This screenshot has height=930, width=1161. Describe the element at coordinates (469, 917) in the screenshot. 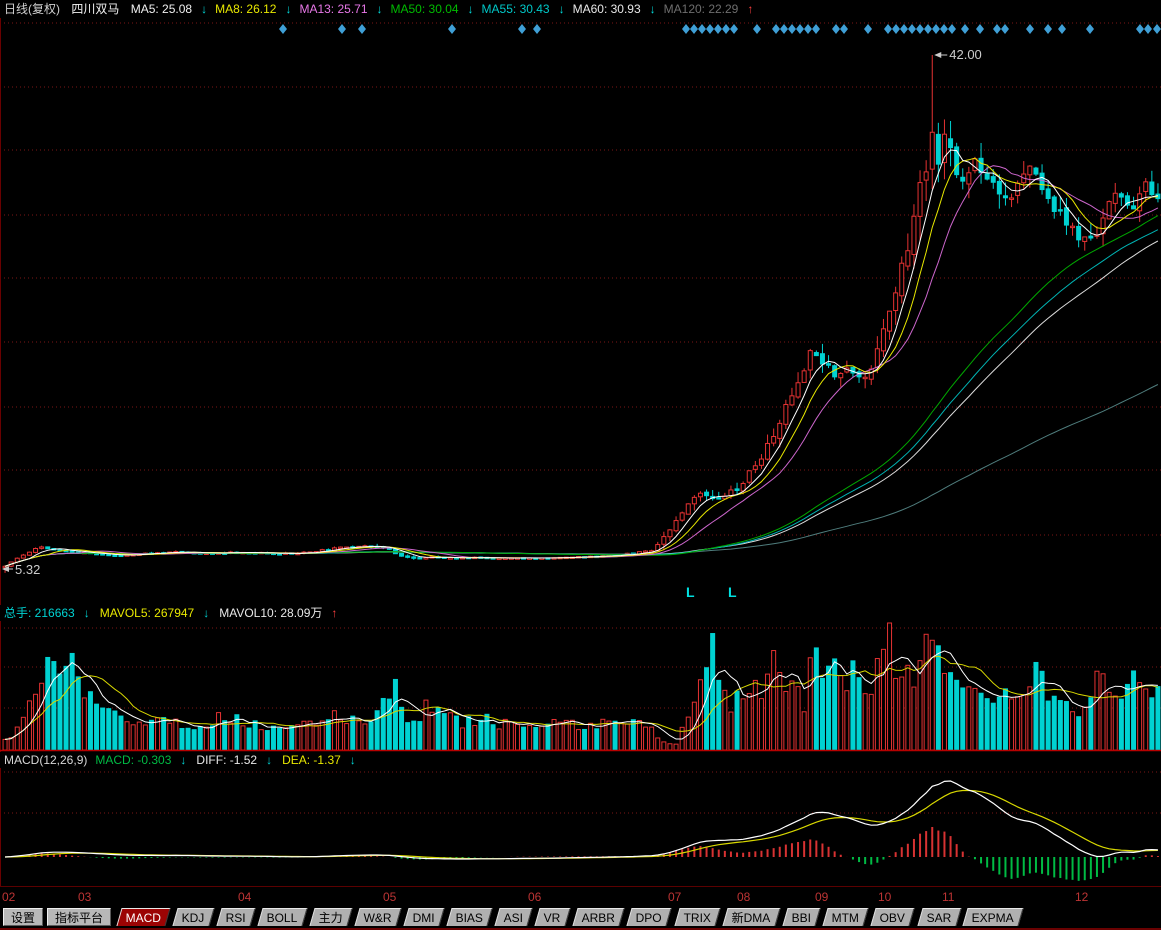

I see `indicator-tab-bias: BIAS` at that location.